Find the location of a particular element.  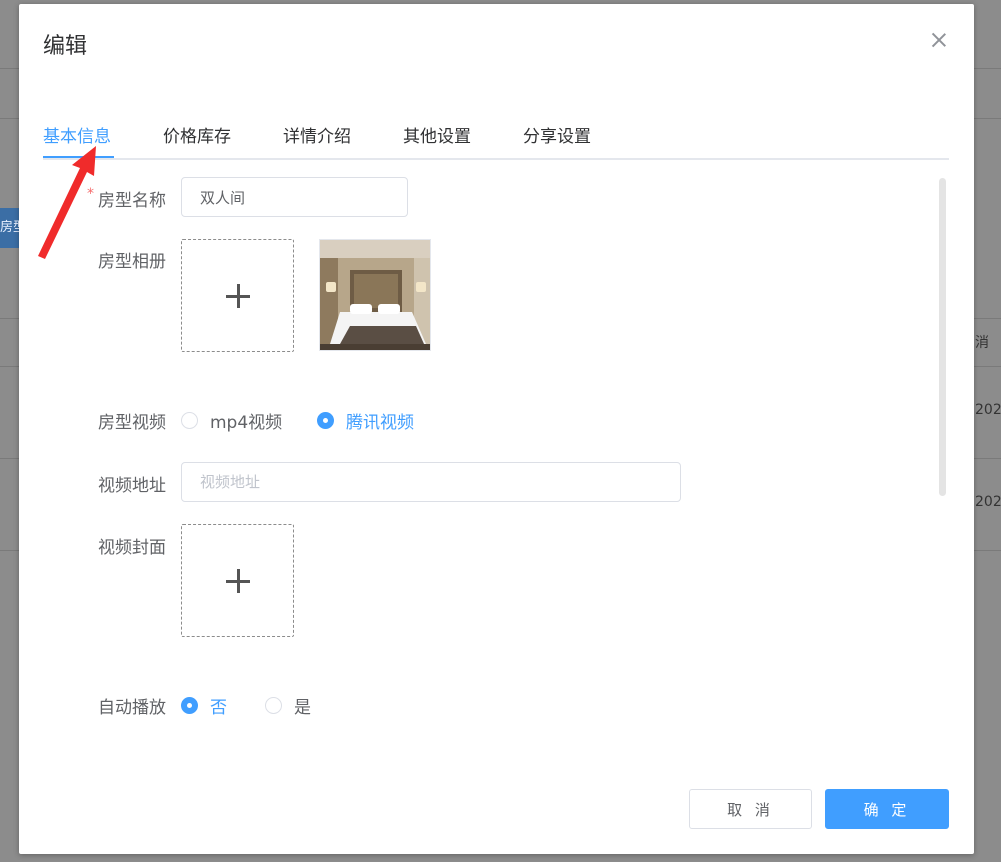

dialog-title: 编辑 is located at coordinates (65, 46).